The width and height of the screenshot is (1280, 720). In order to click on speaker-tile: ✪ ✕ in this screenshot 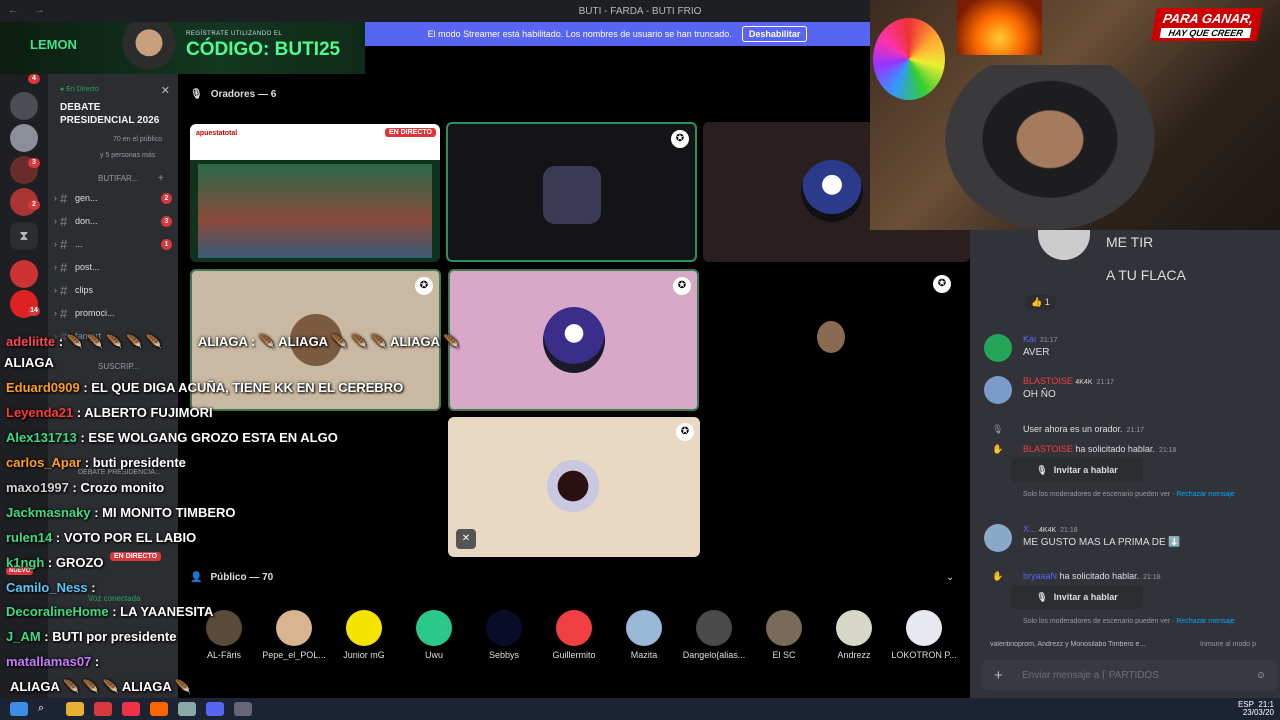, I will do `click(574, 487)`.